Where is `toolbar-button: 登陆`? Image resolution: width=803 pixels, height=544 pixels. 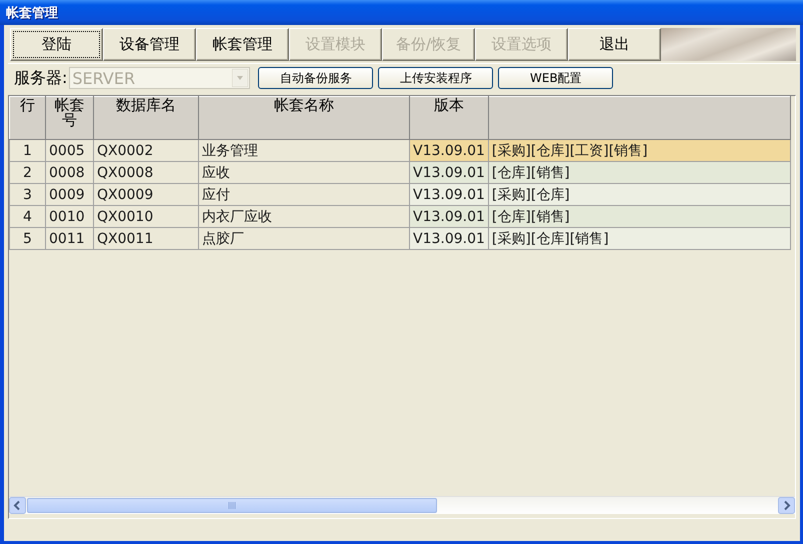
toolbar-button: 登陆 is located at coordinates (56, 44).